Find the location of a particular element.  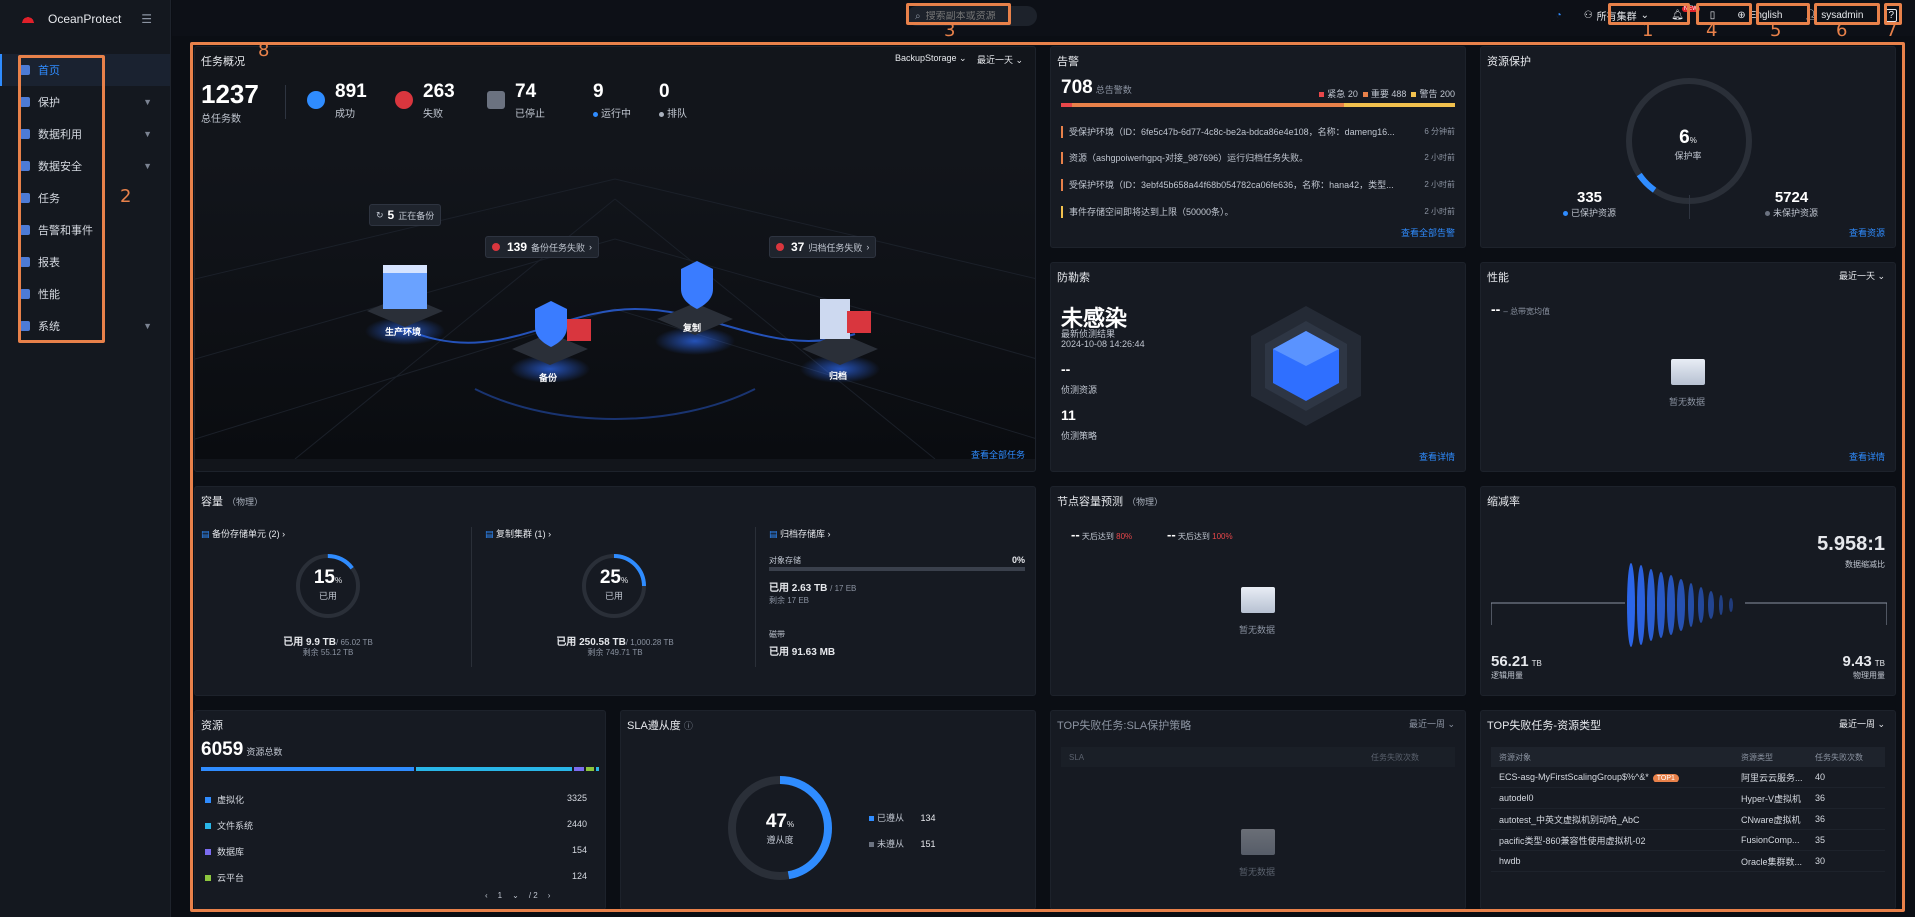

archive-failed-pill: 37 归档任务失败 › is located at coordinates (823, 247).